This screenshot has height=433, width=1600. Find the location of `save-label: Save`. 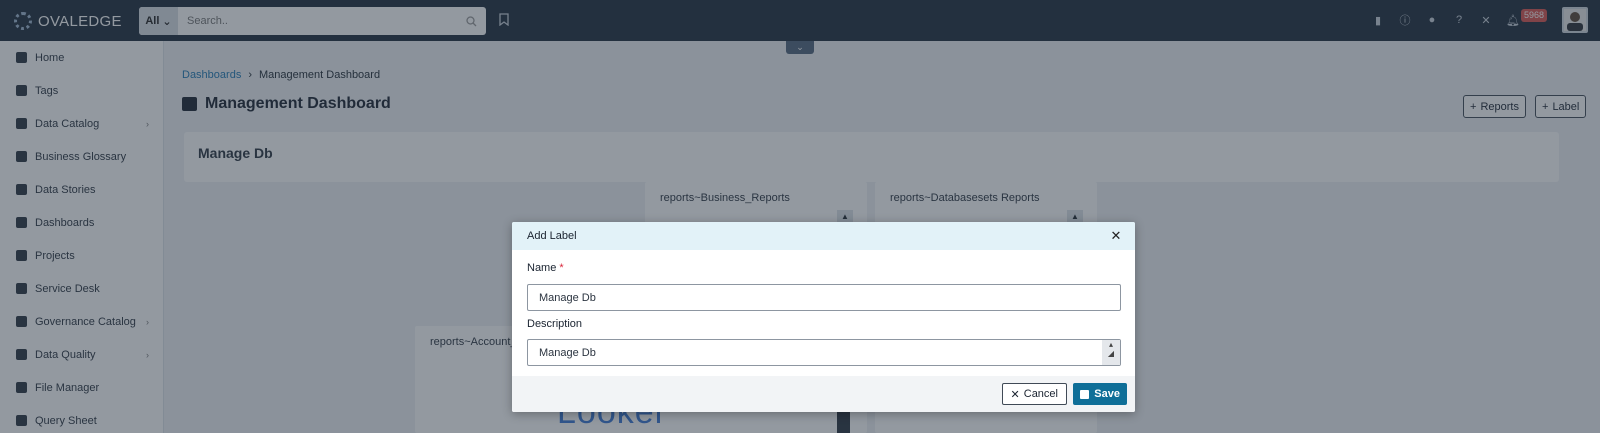

save-label: Save is located at coordinates (1107, 394).